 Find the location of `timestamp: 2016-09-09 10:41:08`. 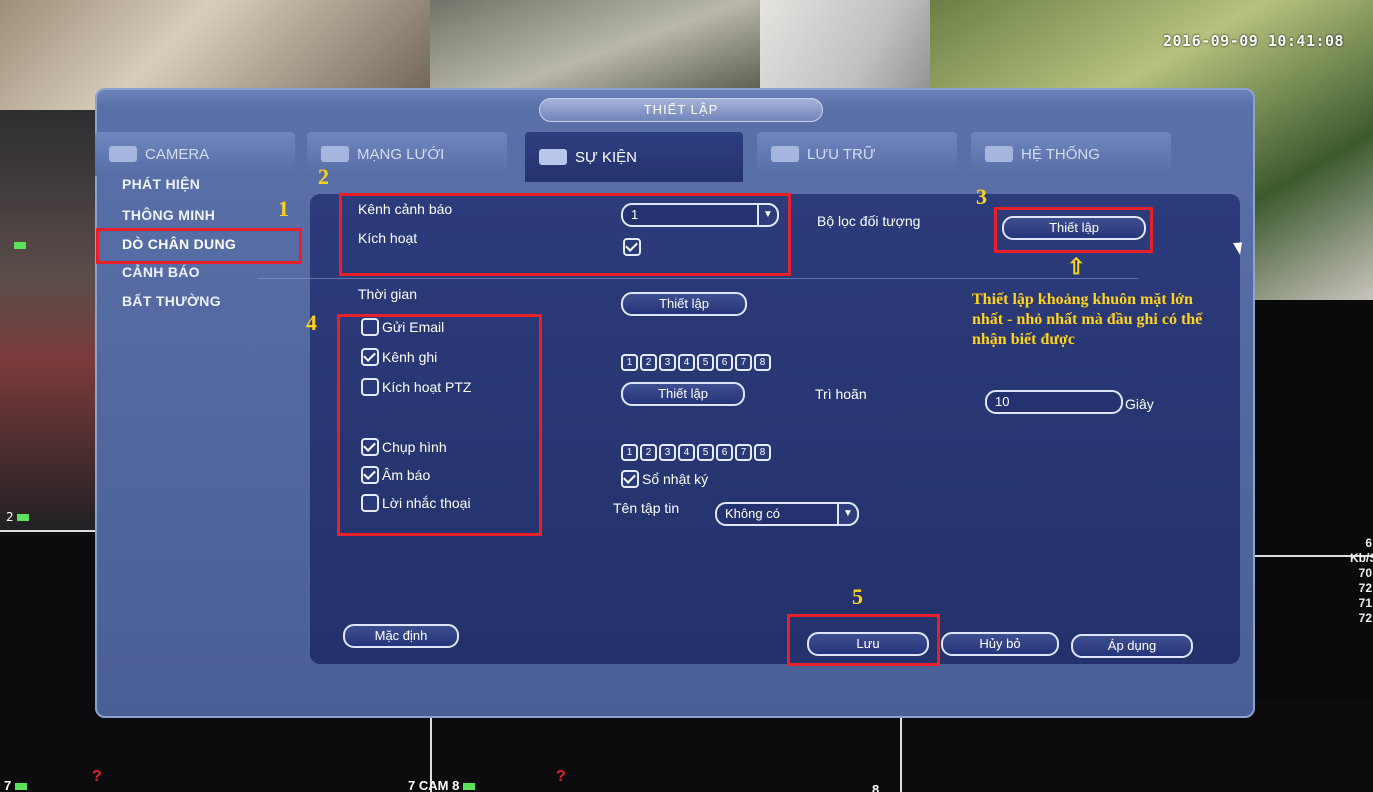

timestamp: 2016-09-09 10:41:08 is located at coordinates (1254, 41).